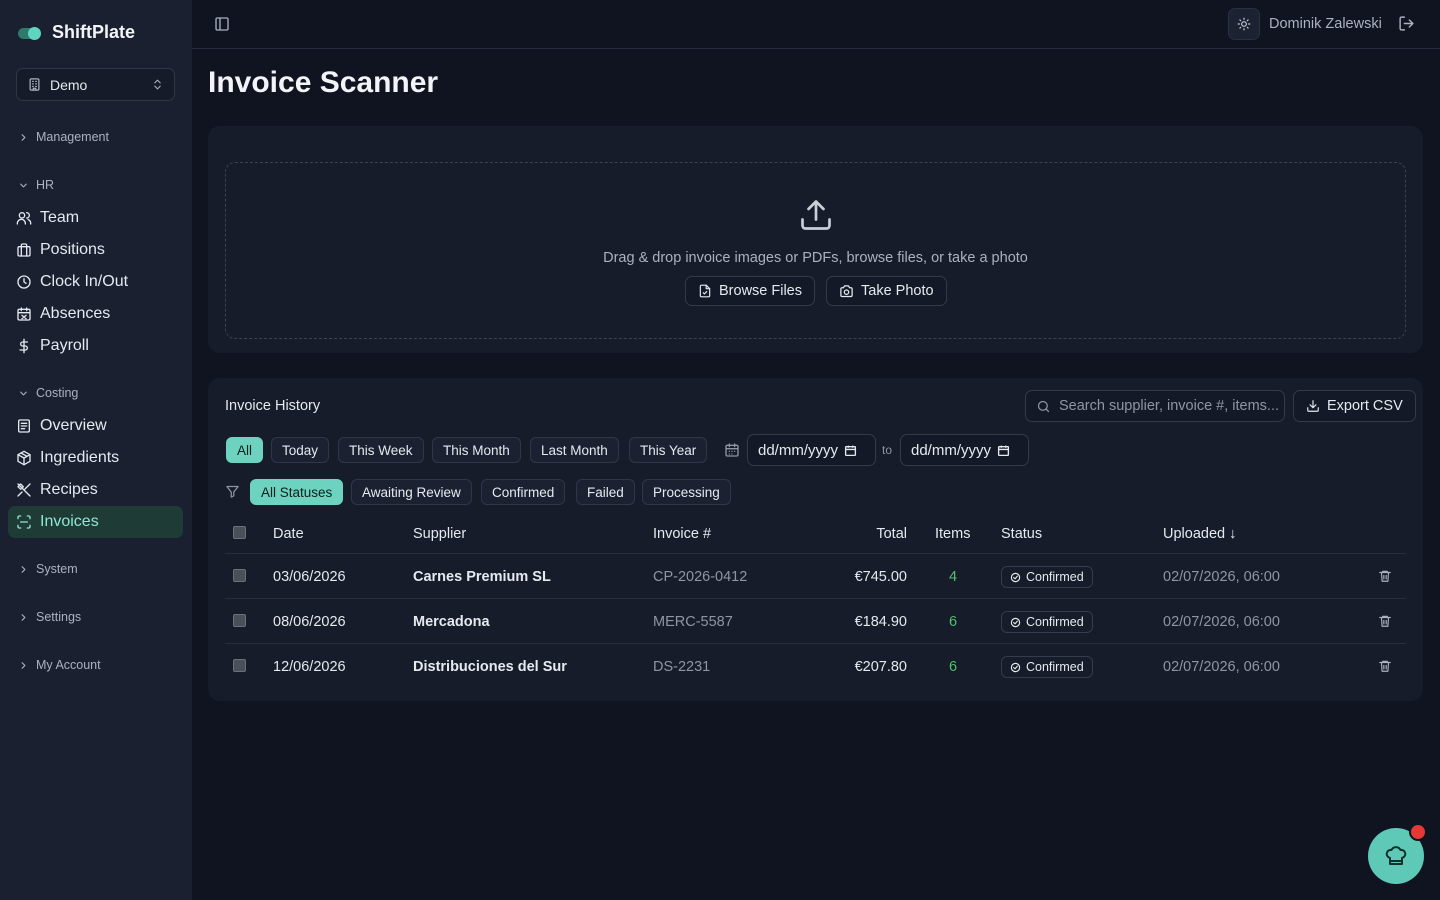 The height and width of the screenshot is (900, 1440). What do you see at coordinates (887, 450) in the screenshot?
I see `date-range-separator: to` at bounding box center [887, 450].